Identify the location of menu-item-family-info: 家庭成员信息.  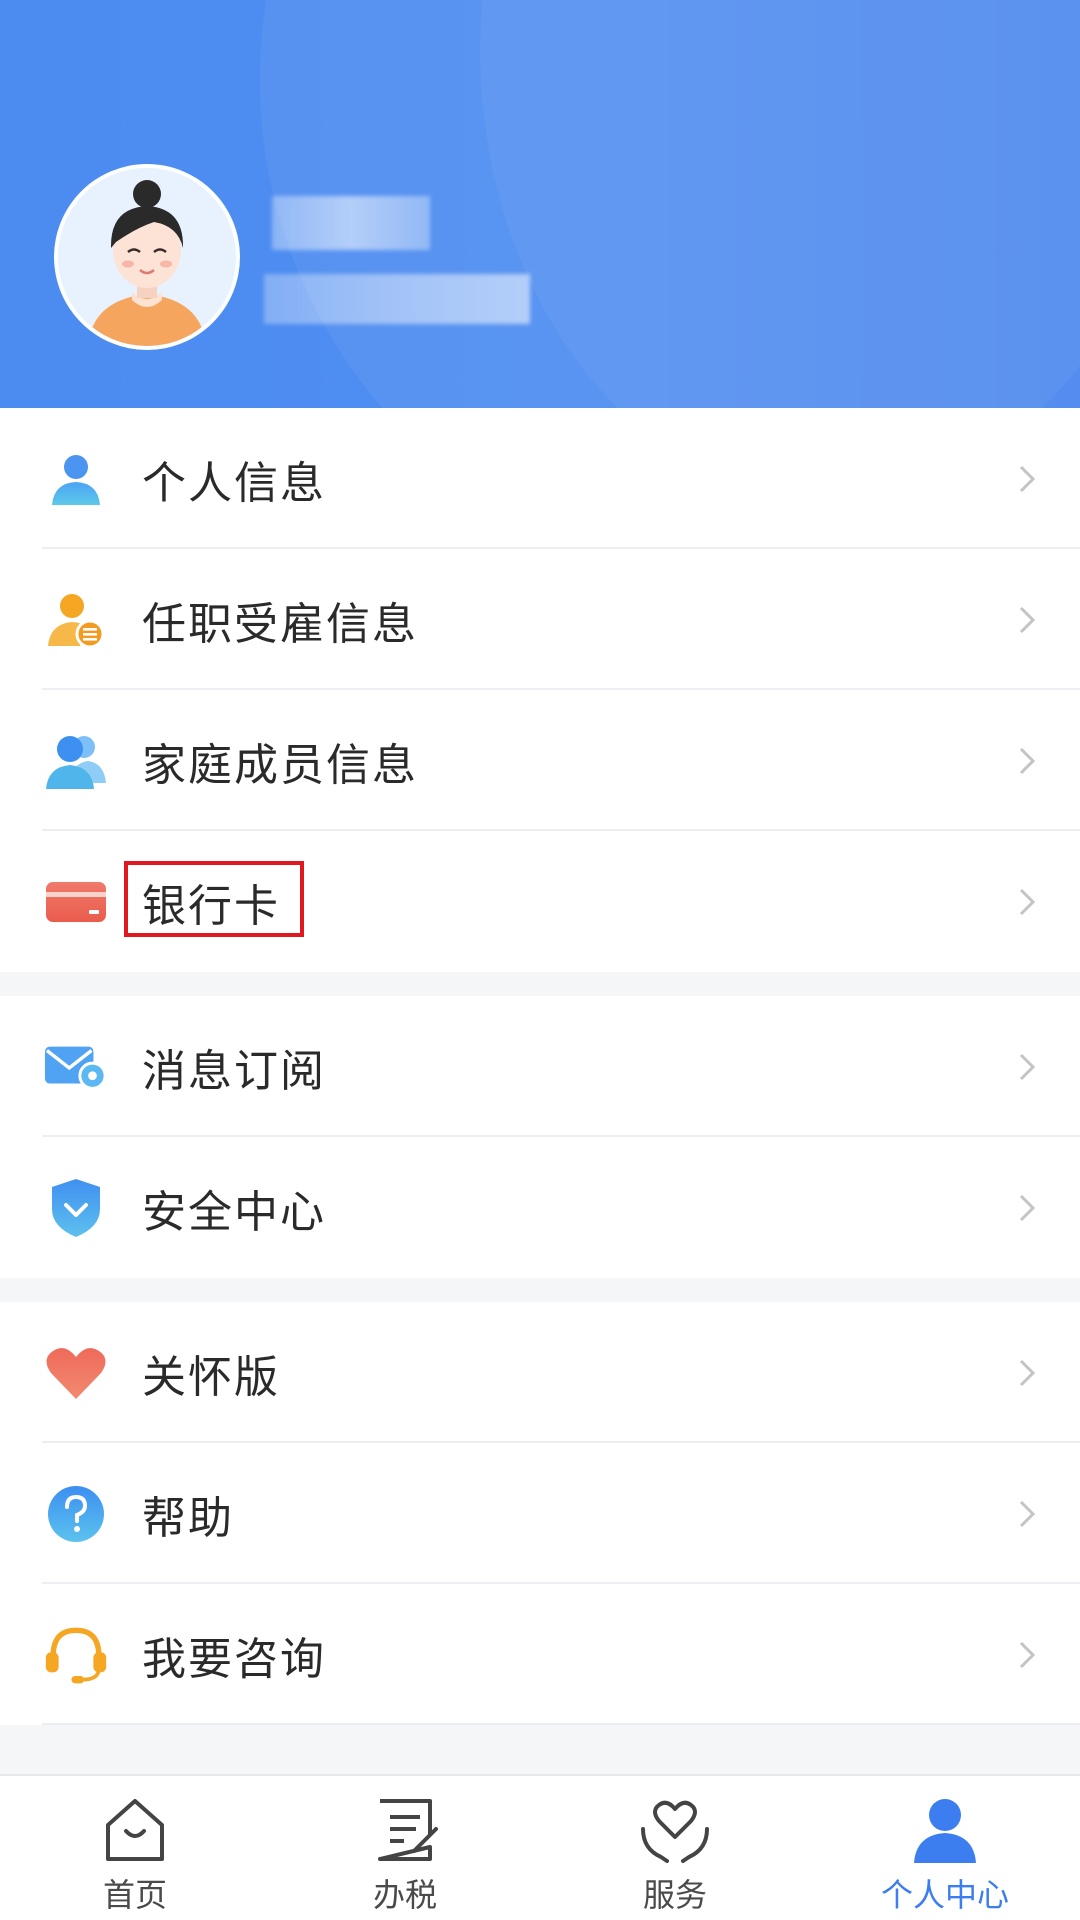
(540, 760).